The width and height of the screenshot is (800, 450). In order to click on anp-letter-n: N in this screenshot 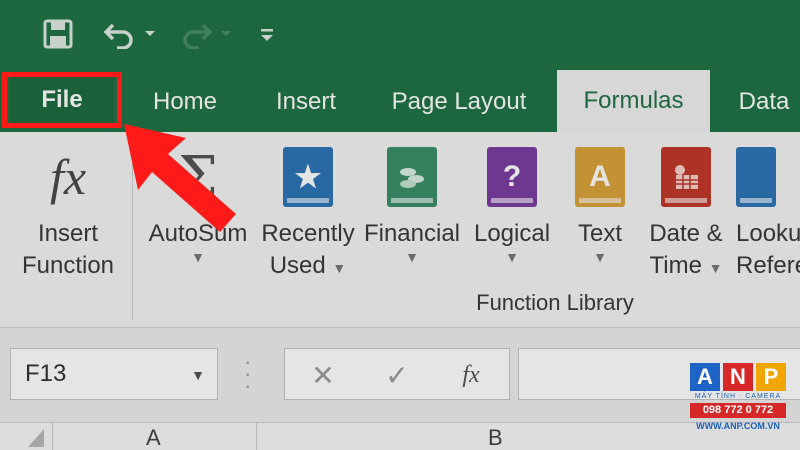, I will do `click(738, 377)`.